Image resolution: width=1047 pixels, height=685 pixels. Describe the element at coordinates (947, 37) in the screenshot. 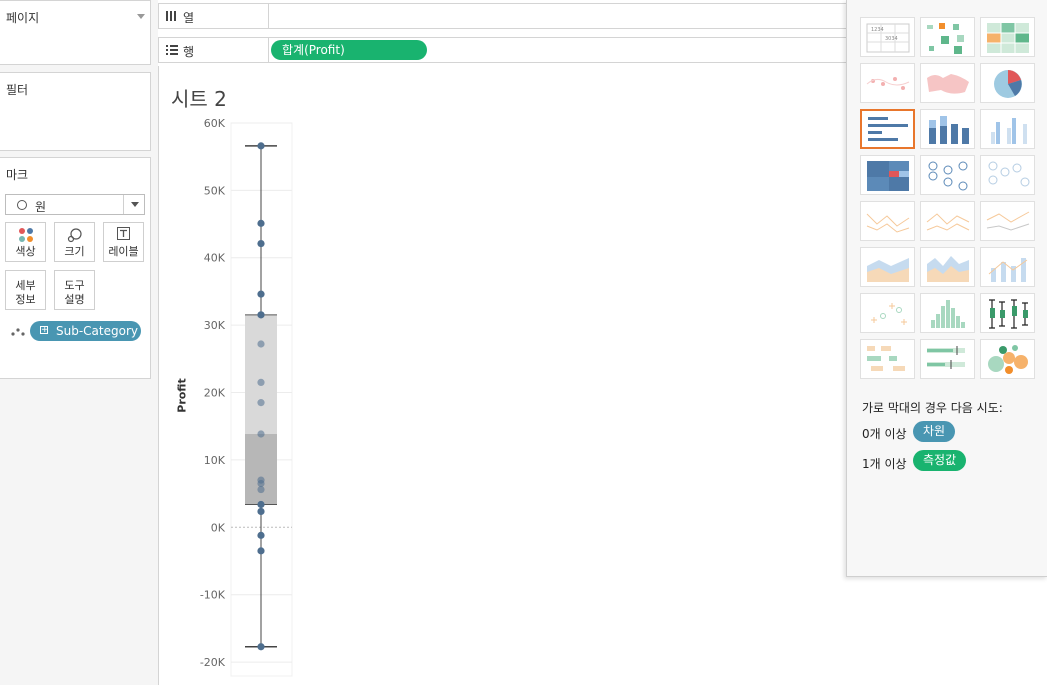

I see `show-me-heat-map-icon` at that location.